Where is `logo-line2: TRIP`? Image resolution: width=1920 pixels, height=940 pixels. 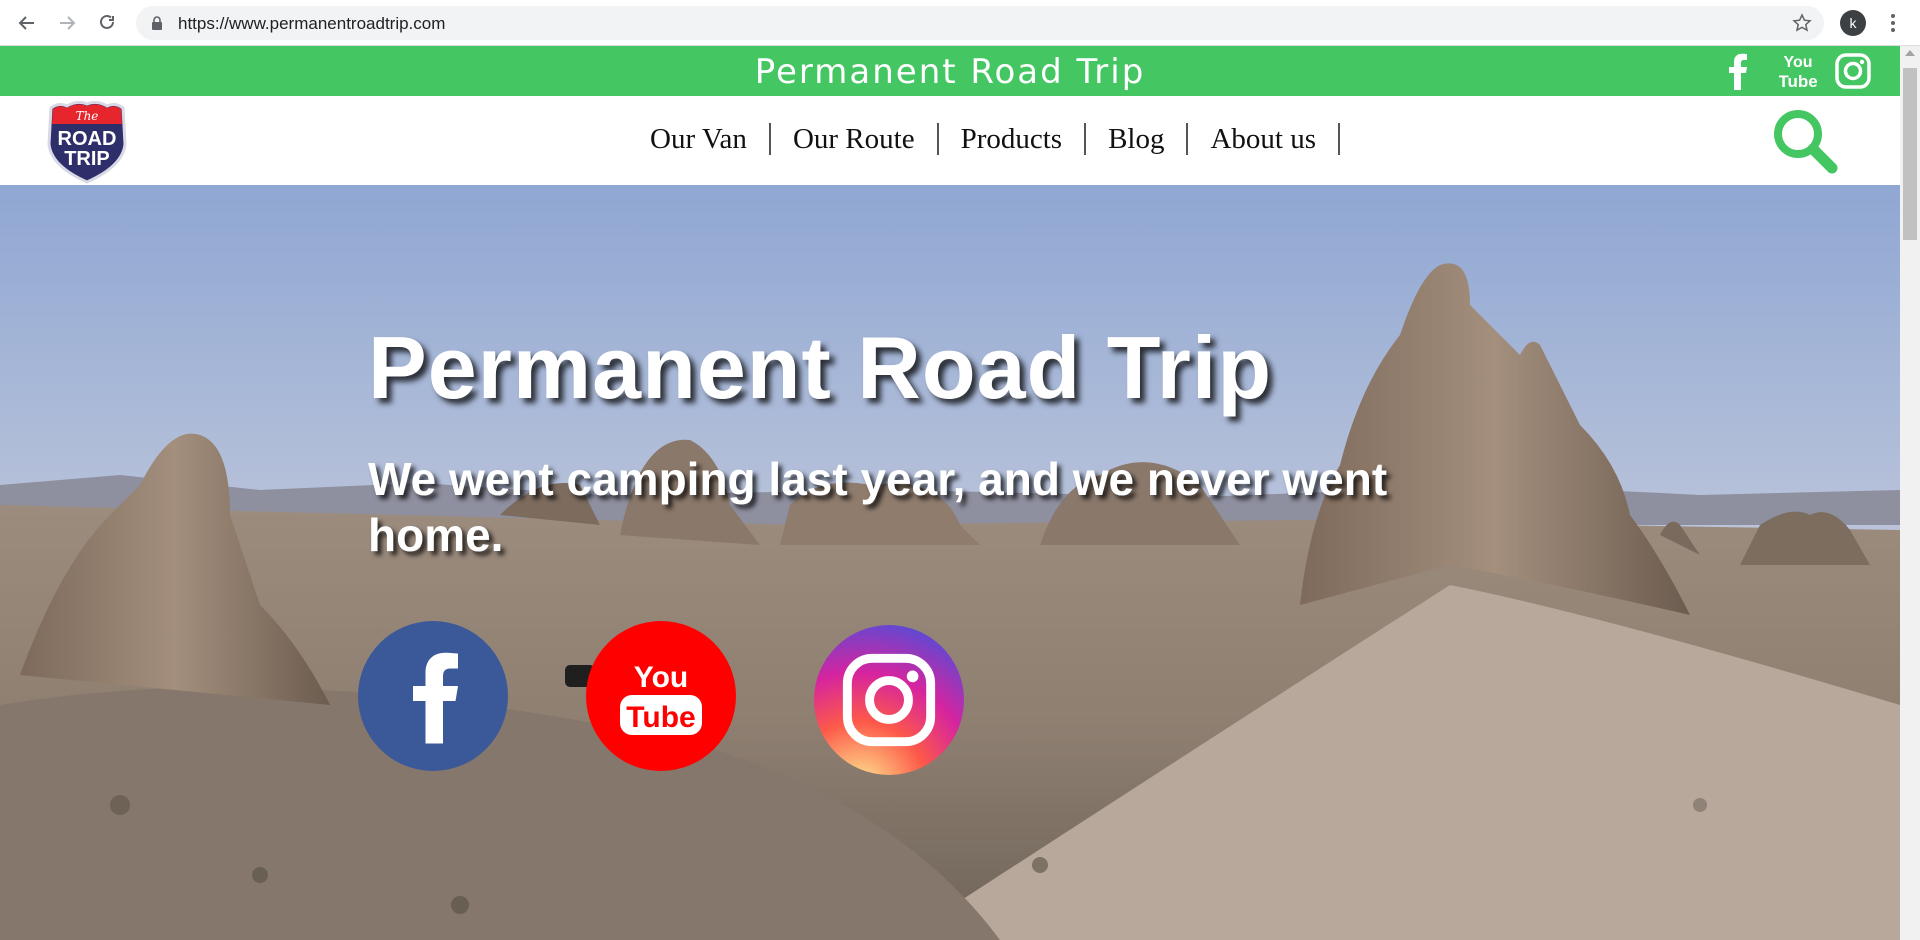 logo-line2: TRIP is located at coordinates (87, 159).